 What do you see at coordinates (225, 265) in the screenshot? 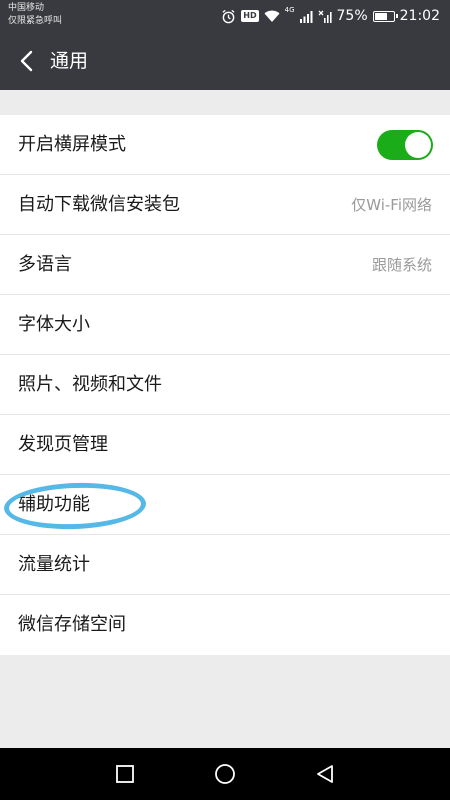
I see `setting-language: 多语言 跟随系统` at bounding box center [225, 265].